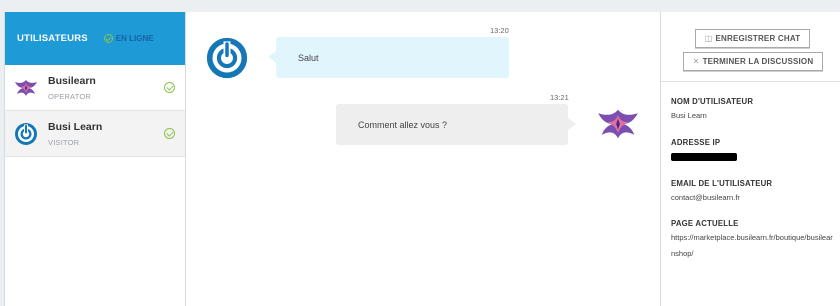 This screenshot has width=840, height=306. What do you see at coordinates (750, 81) in the screenshot?
I see `divider` at bounding box center [750, 81].